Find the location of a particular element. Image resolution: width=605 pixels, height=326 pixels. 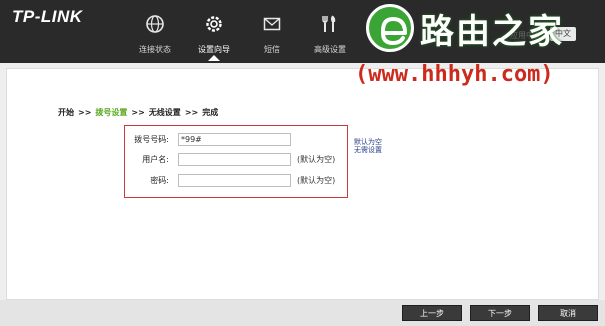

step-dial-settings: 拨号设置 is located at coordinates (111, 112).